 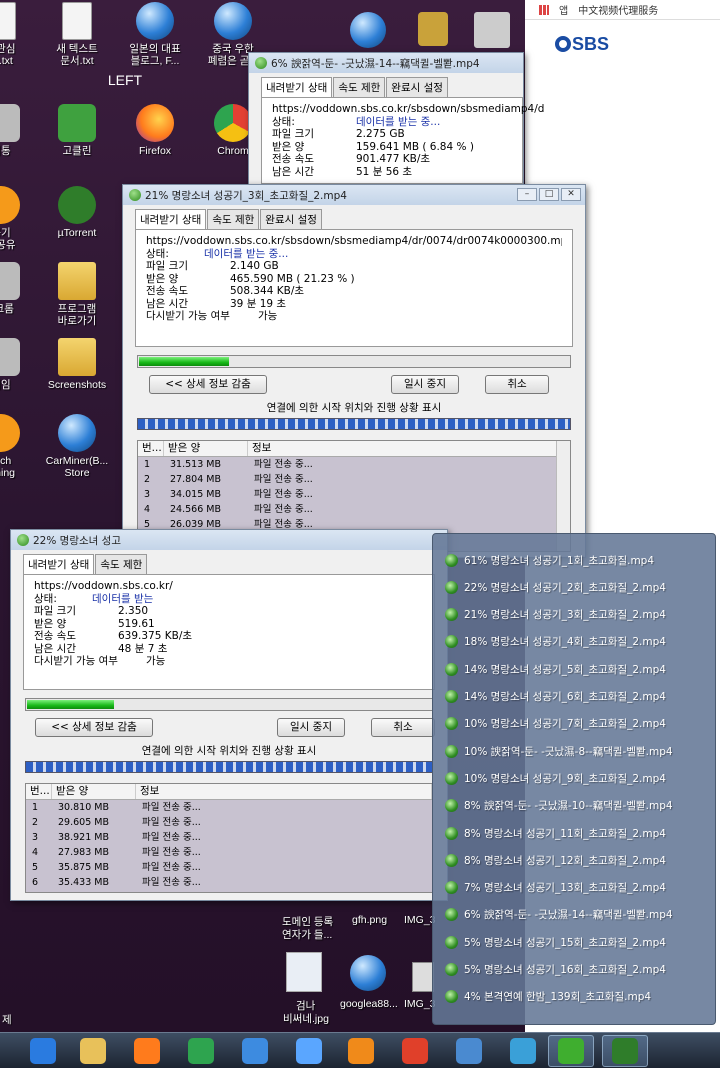 I want to click on maximize-button: □, so click(x=549, y=194).